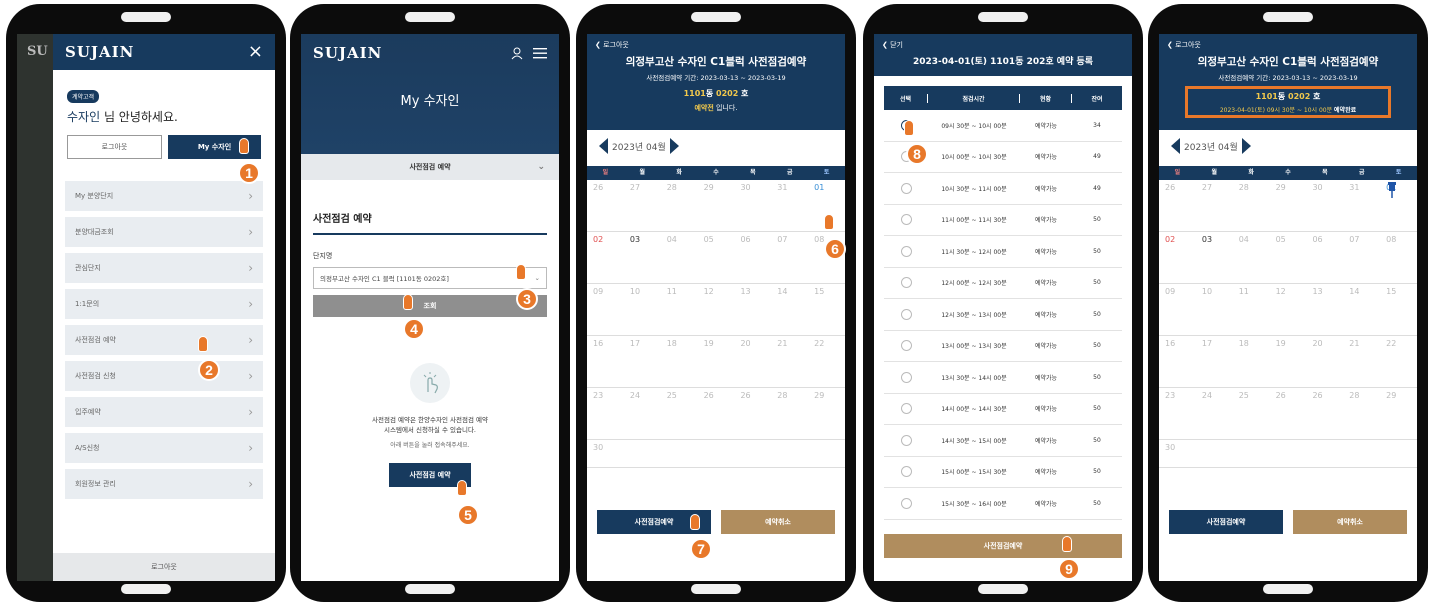 This screenshot has height=605, width=1431. Describe the element at coordinates (1251, 309) in the screenshot. I see `calendar-day: 11` at that location.